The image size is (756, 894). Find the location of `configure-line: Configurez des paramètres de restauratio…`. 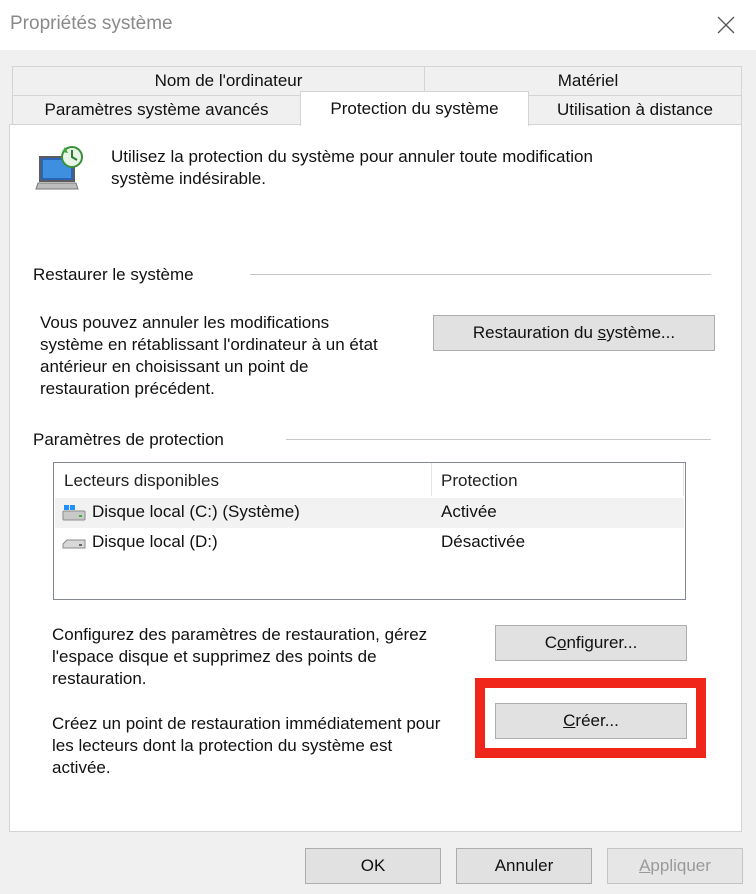

configure-line: Configurez des paramètres de restauratio… is located at coordinates (240, 634).